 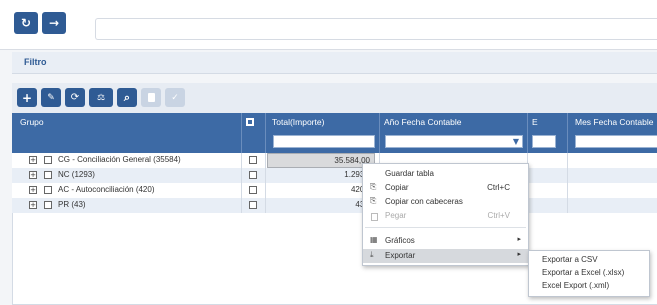 I want to click on table-row: + PR (43) 43,0, so click(x=334, y=205).